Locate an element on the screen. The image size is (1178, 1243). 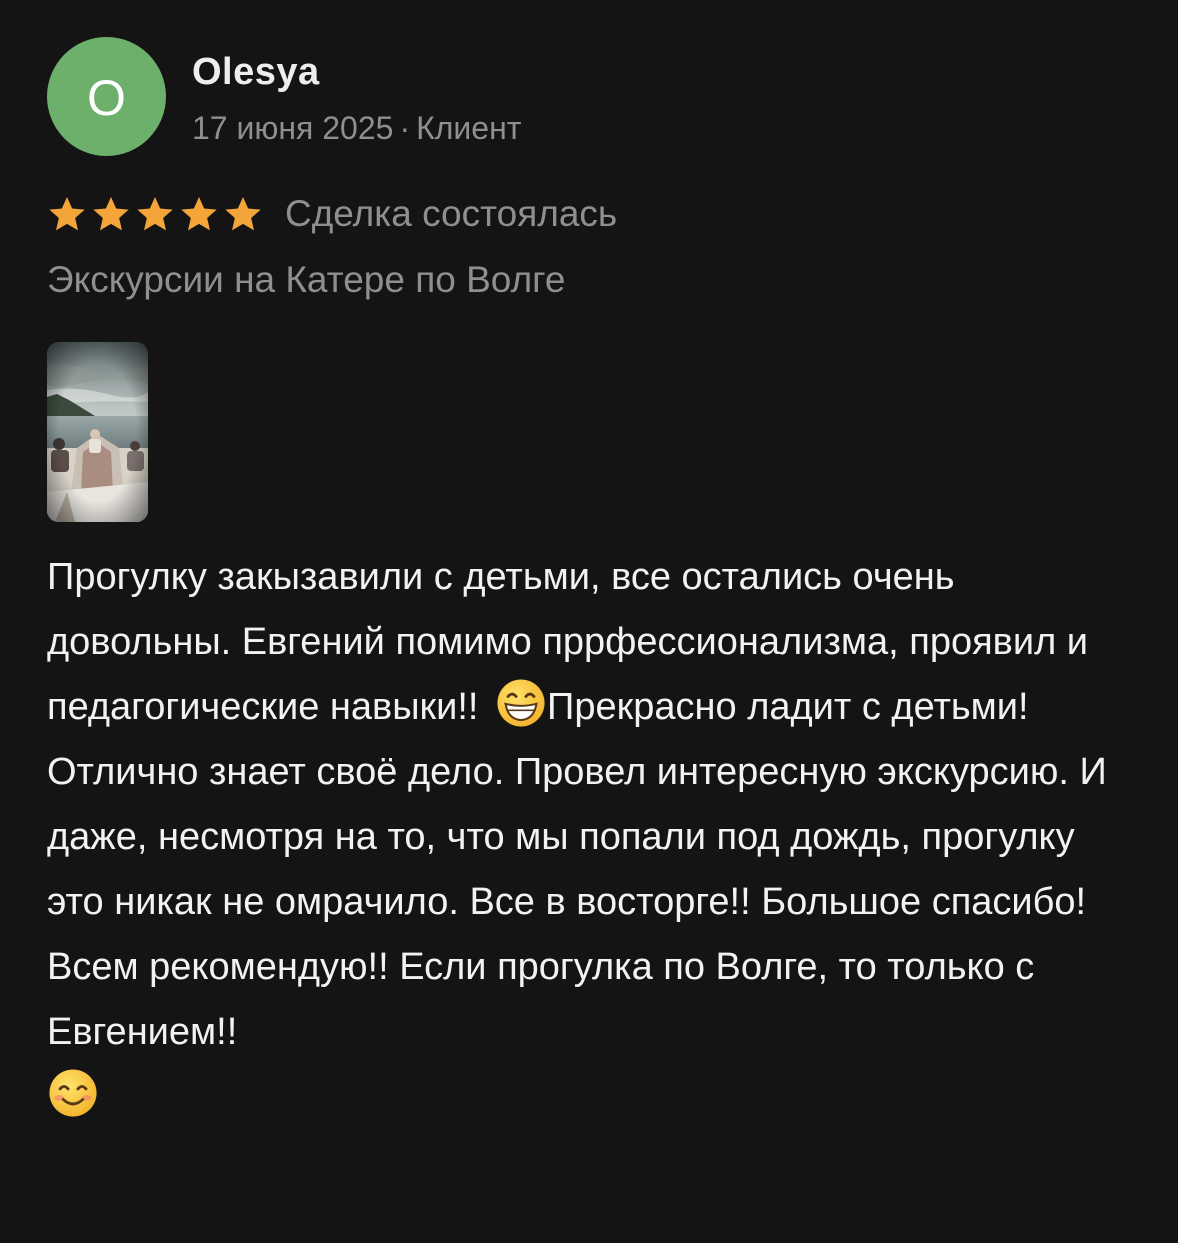
star-rating is located at coordinates (155, 214).